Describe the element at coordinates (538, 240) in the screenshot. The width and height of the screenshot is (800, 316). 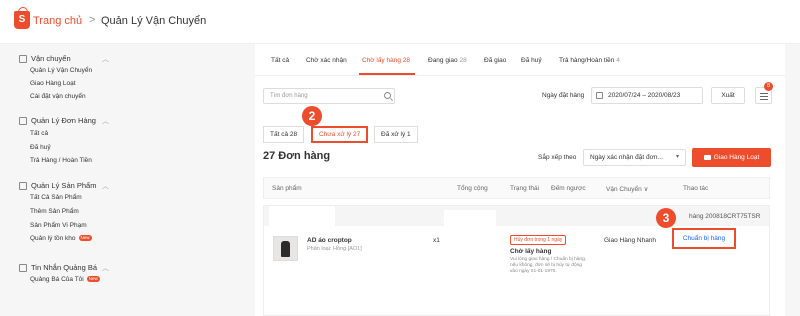
I see `cancel-deadline-badge: Hủy đơn trong 1 ngày` at that location.